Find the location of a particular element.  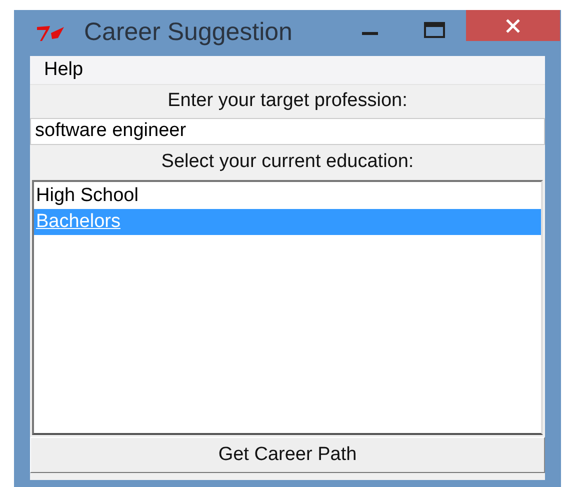

close-button is located at coordinates (513, 25).